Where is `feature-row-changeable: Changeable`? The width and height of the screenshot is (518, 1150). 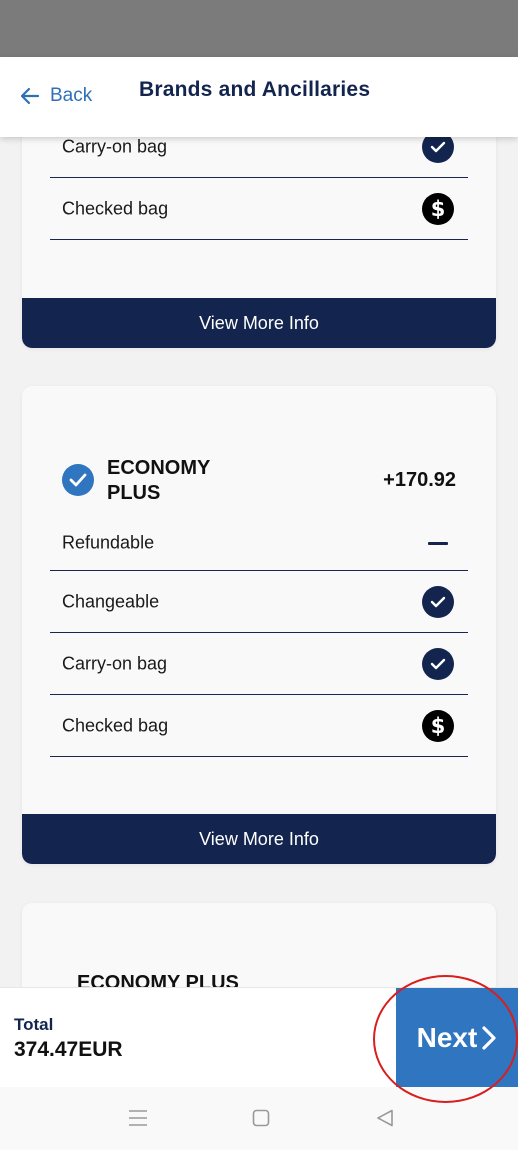
feature-row-changeable: Changeable is located at coordinates (259, 602).